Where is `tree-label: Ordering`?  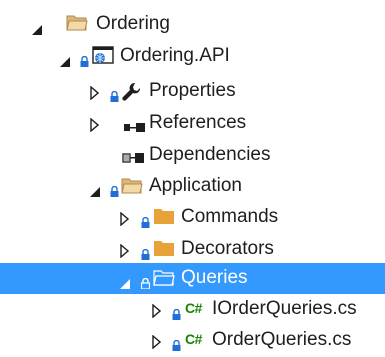 tree-label: Ordering is located at coordinates (133, 23).